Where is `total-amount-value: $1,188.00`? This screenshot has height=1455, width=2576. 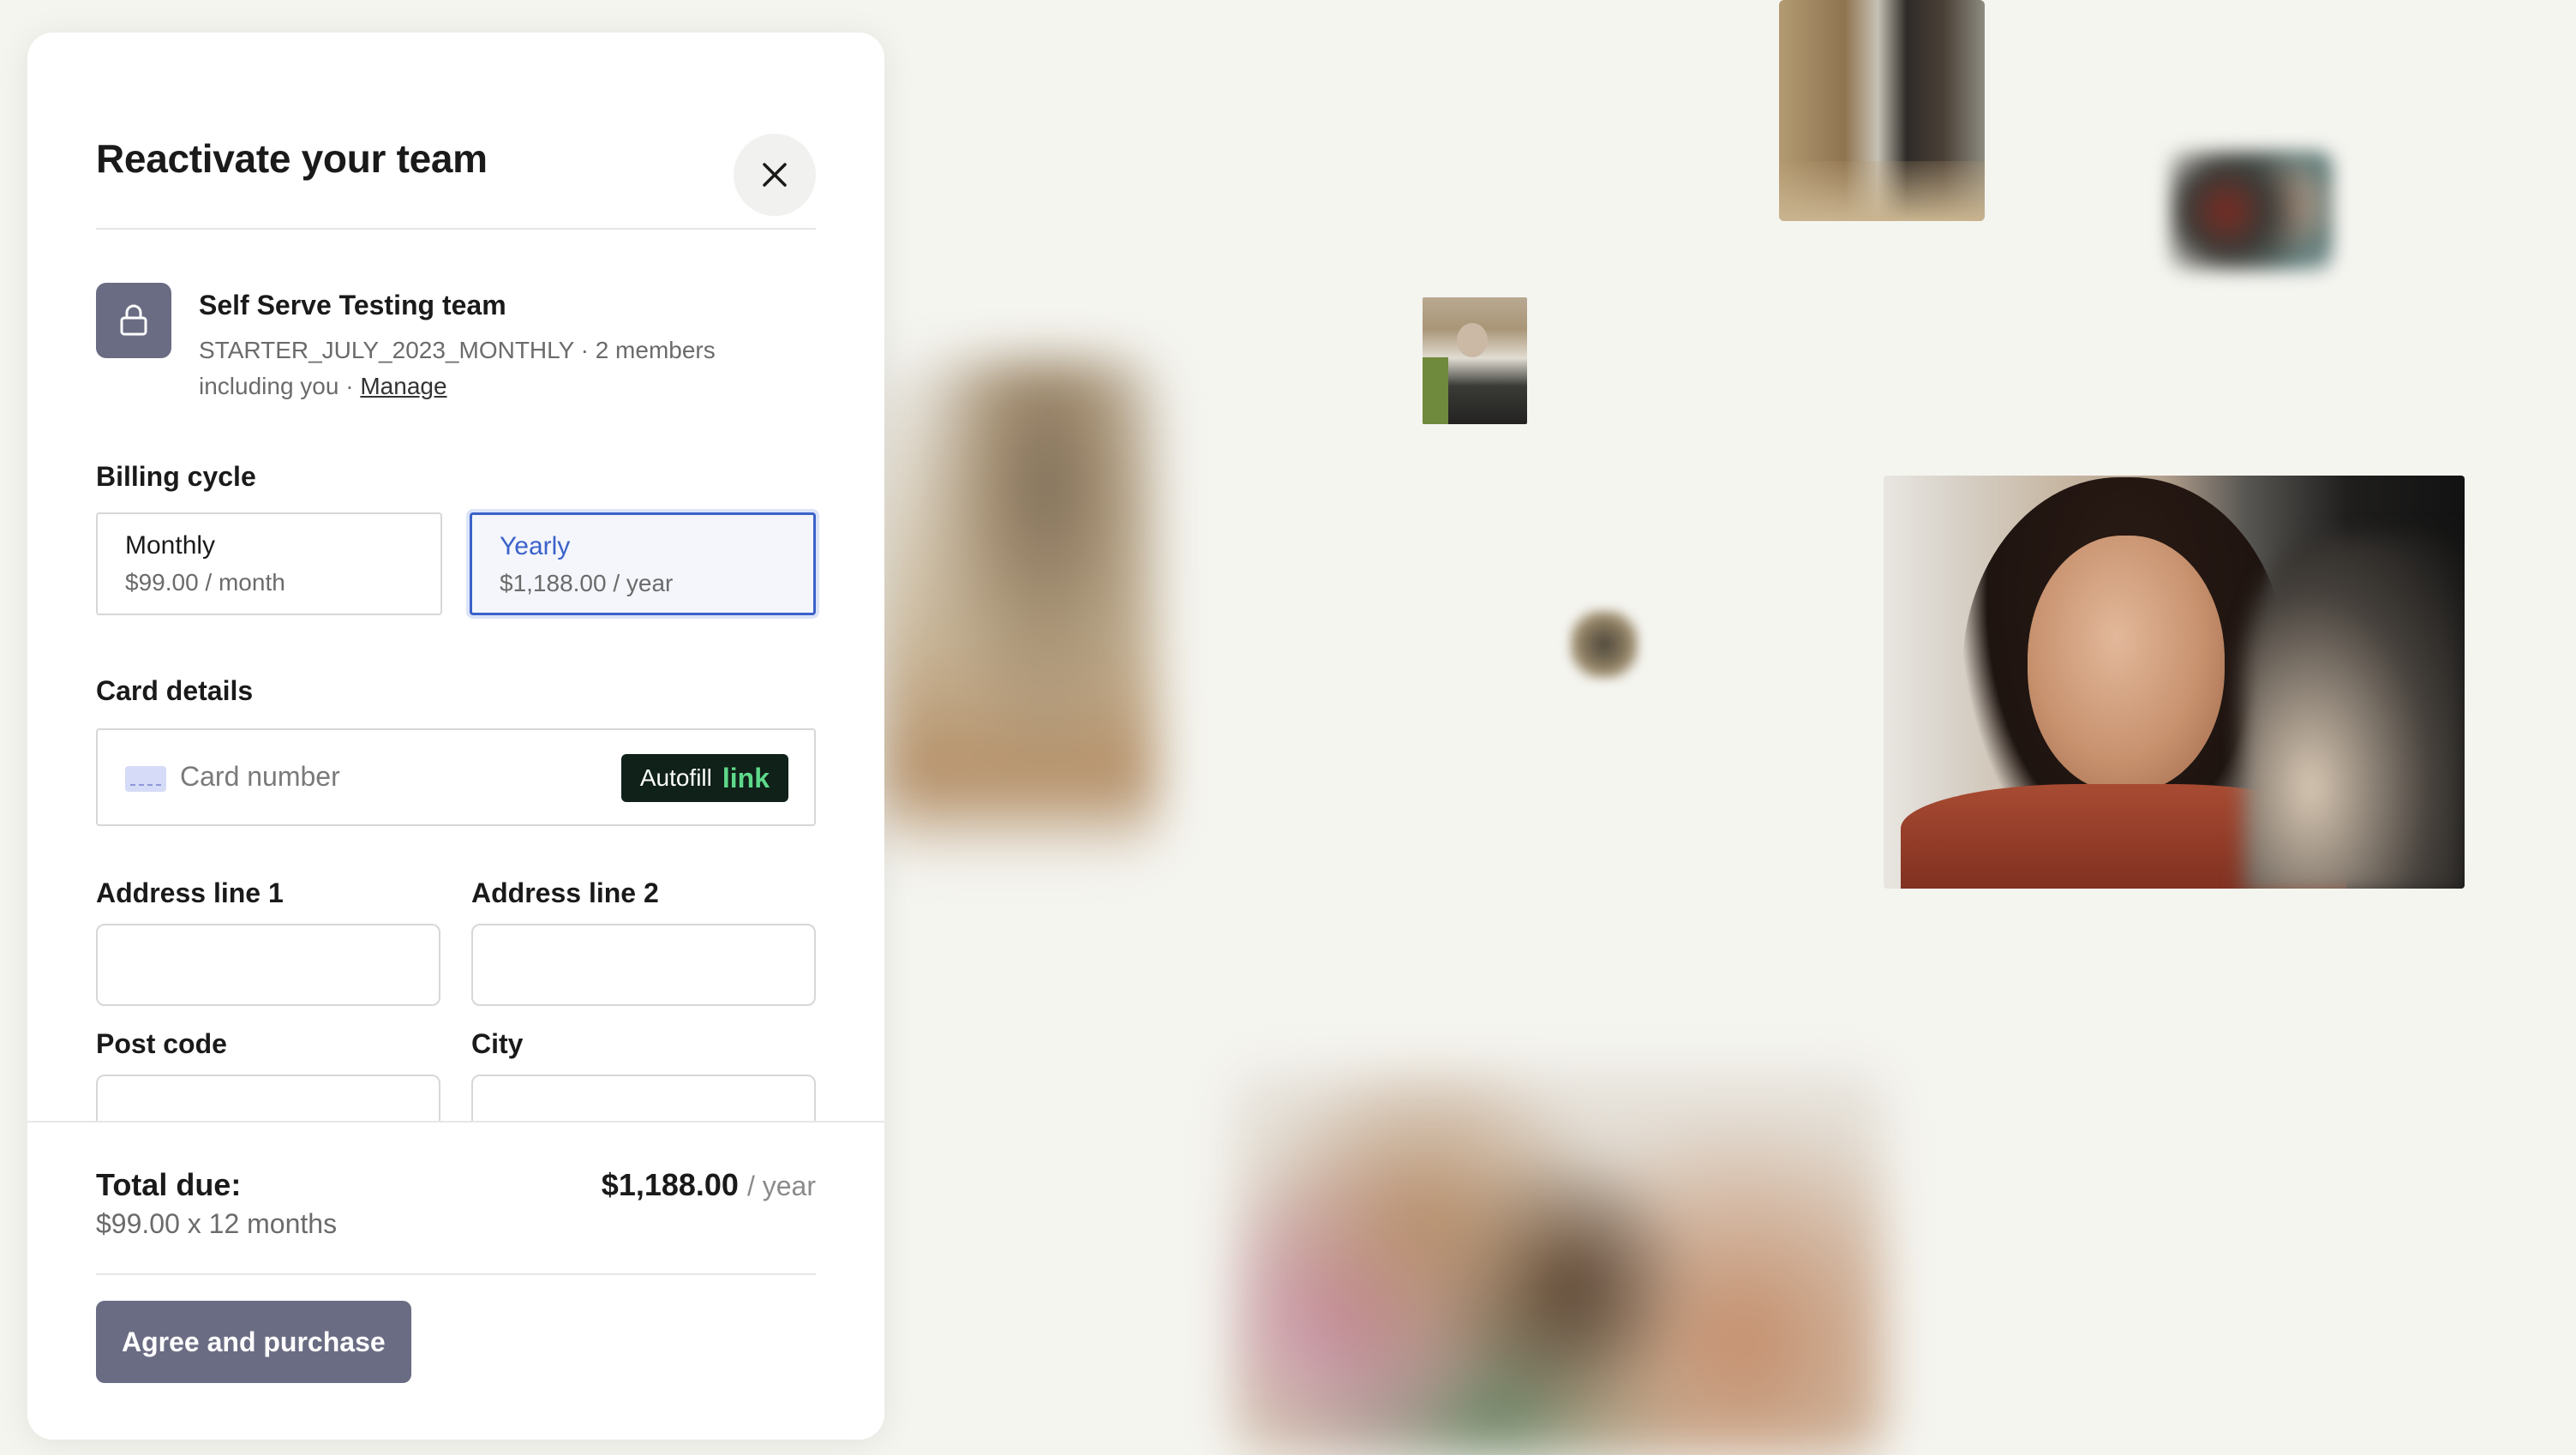
total-amount-value: $1,188.00 is located at coordinates (670, 1184).